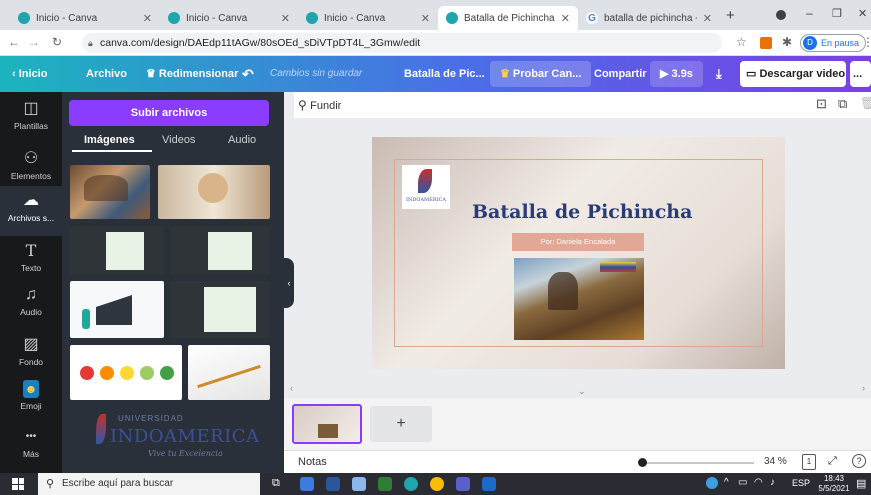  What do you see at coordinates (863, 388) in the screenshot?
I see `scroll-right-icon: ›` at bounding box center [863, 388].